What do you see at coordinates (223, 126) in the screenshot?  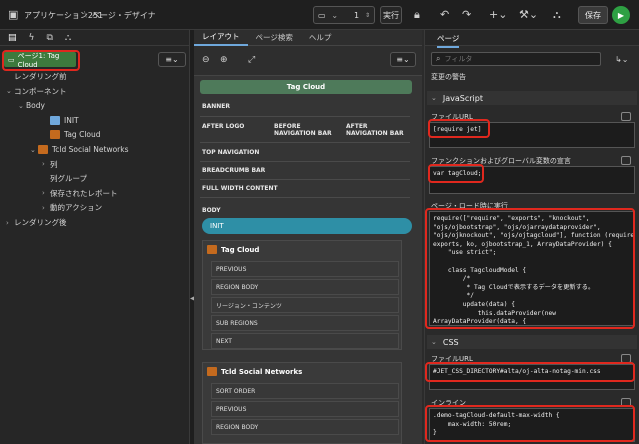 I see `zone-after-logo: AFTER LOGO` at bounding box center [223, 126].